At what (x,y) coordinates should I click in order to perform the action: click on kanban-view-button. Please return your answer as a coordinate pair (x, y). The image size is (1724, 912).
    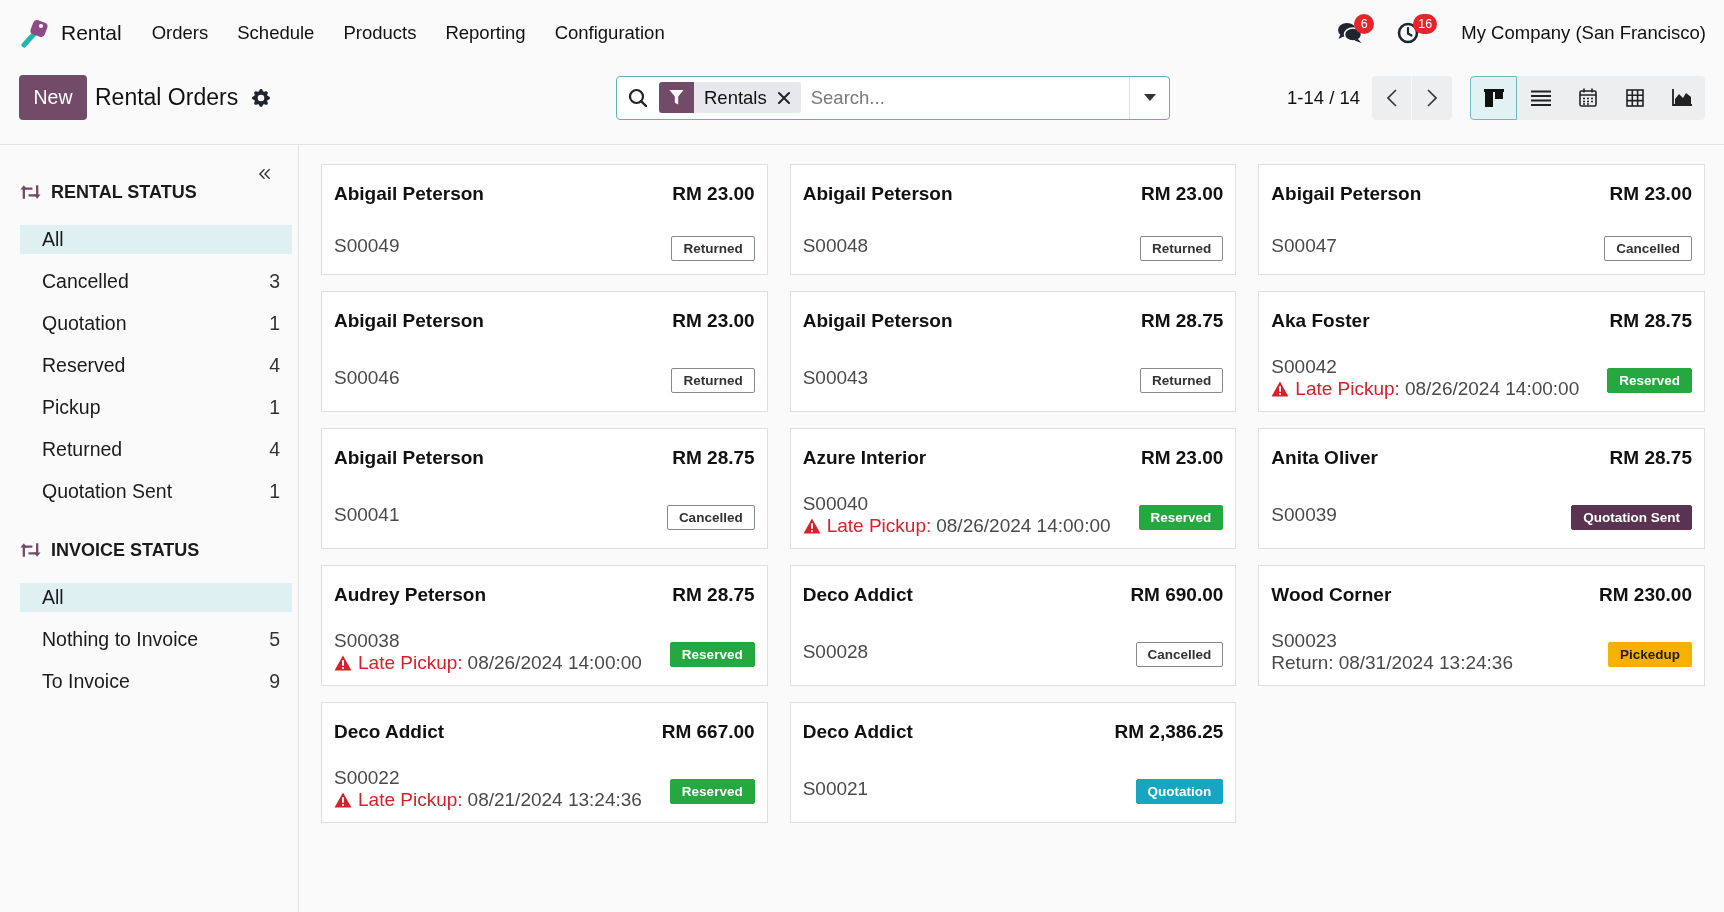
    Looking at the image, I should click on (1493, 97).